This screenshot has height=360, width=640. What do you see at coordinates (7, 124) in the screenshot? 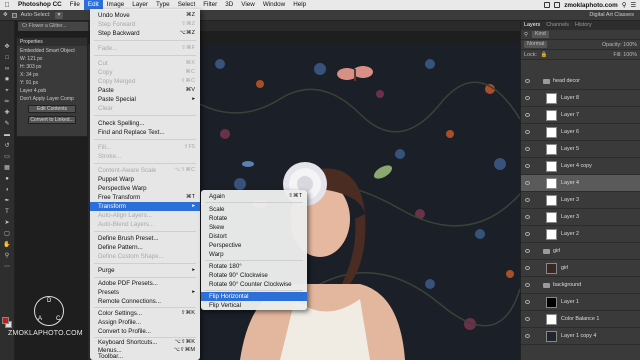
I see `brush-tool-icon: ✎` at bounding box center [7, 124].